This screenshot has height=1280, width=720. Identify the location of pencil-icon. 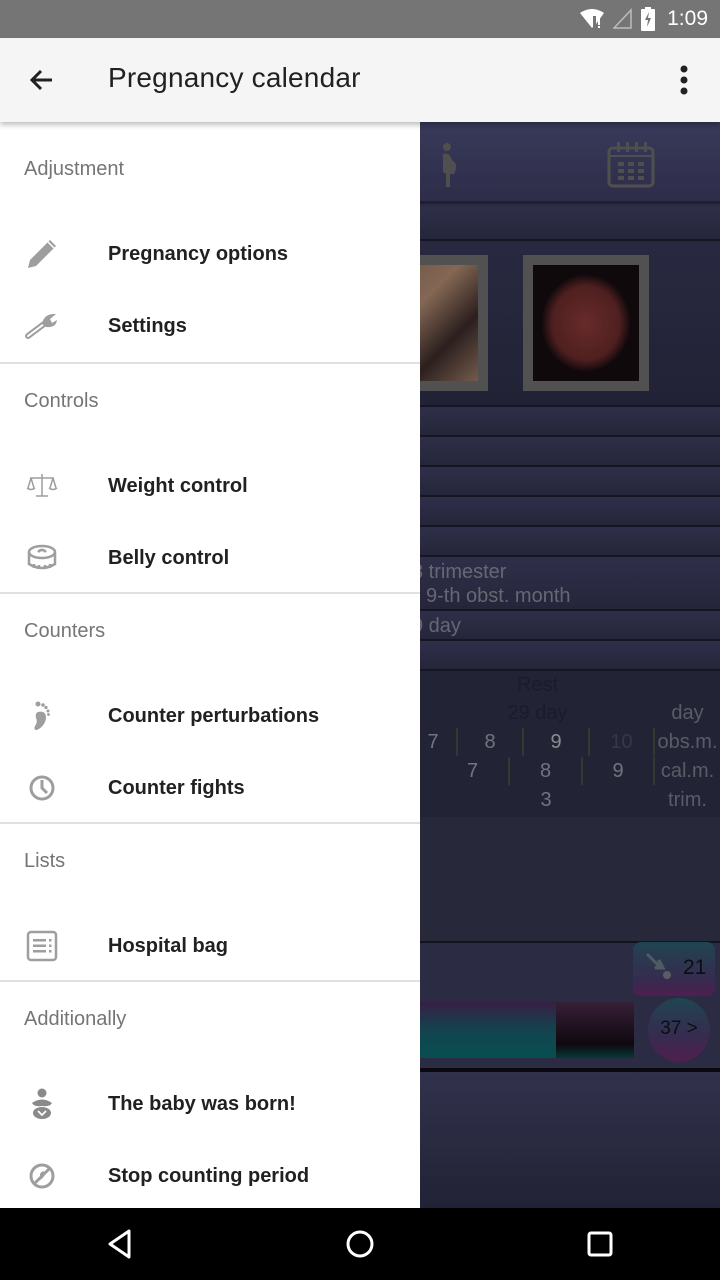
(42, 254).